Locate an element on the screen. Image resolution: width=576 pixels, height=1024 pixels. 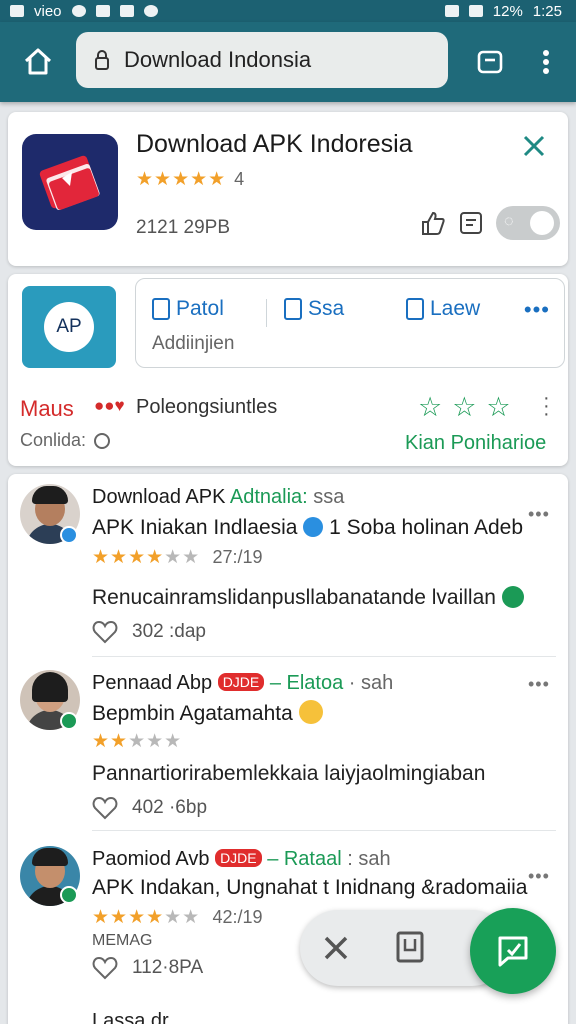
app-logo-icon is located at coordinates (69, 182).